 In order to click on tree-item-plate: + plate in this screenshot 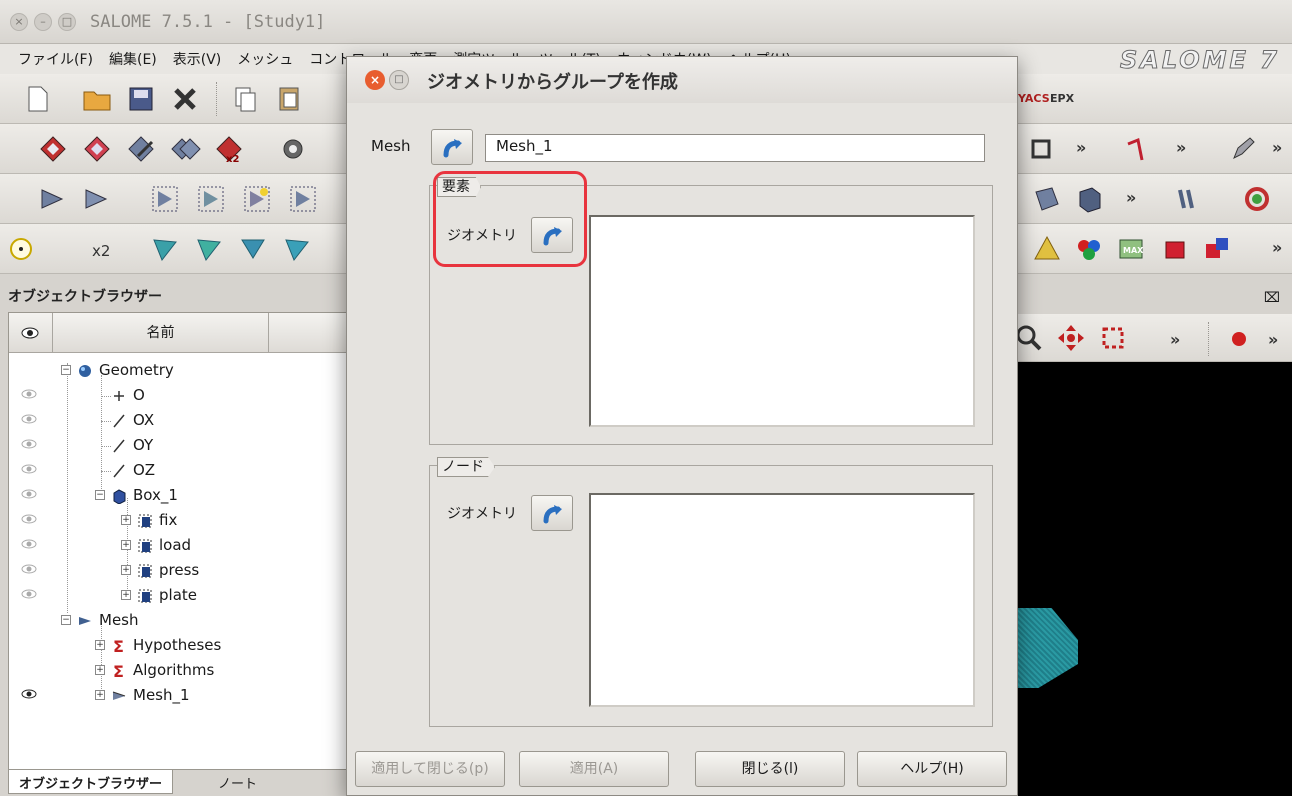, I will do `click(179, 596)`.